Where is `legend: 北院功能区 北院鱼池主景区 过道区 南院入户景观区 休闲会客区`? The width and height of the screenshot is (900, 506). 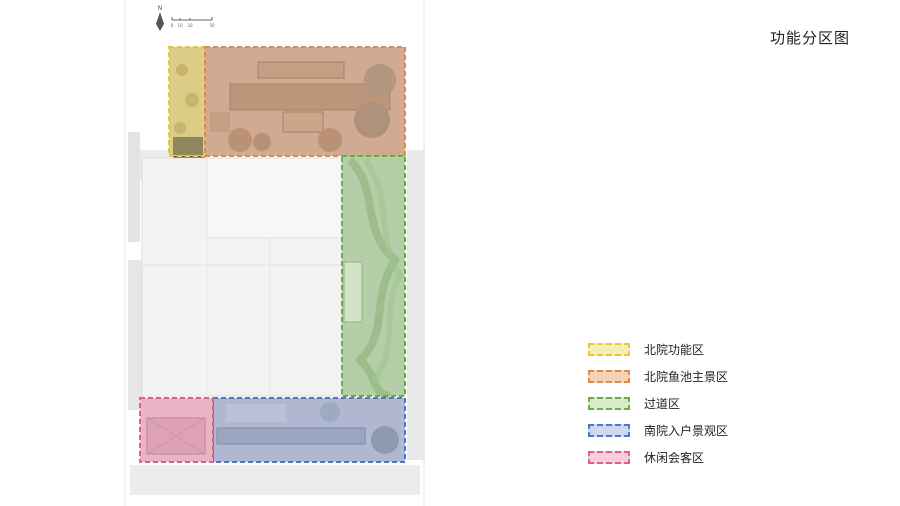 legend: 北院功能区 北院鱼池主景区 过道区 南院入户景观区 休闲会客区 is located at coordinates (658, 403).